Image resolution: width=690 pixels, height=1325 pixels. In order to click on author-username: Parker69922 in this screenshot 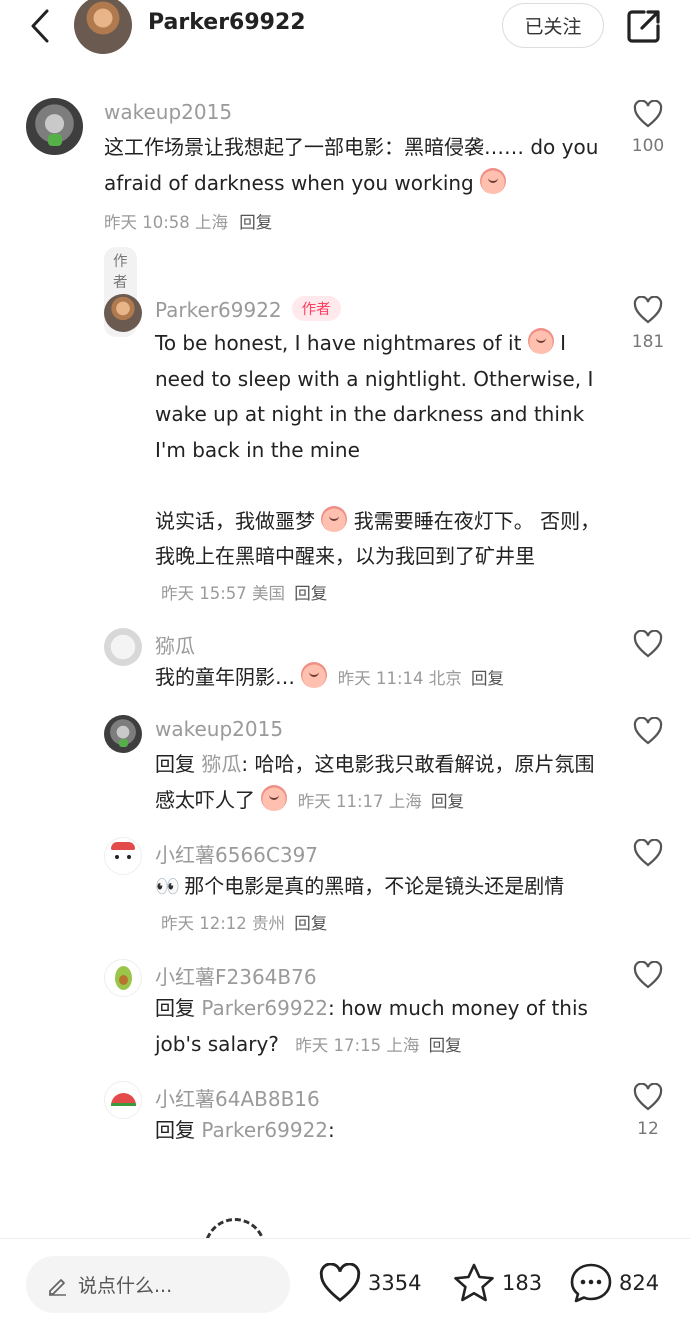, I will do `click(227, 22)`.